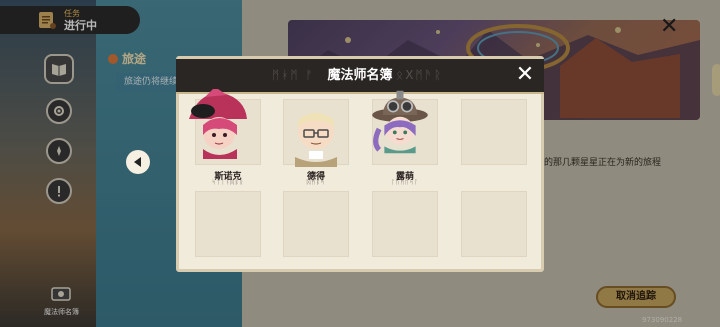 The height and width of the screenshot is (327, 720). I want to click on character-portrait-dede, so click(316, 140).